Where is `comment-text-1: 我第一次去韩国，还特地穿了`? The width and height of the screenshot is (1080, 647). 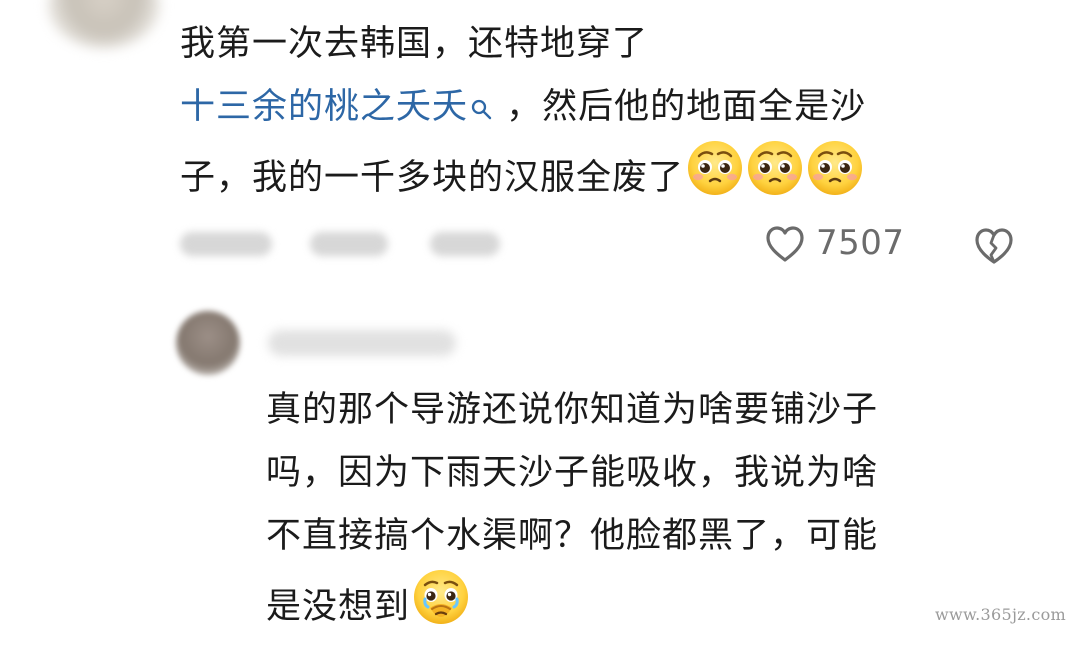
comment-text-1: 我第一次去韩国，还特地穿了 is located at coordinates (414, 44).